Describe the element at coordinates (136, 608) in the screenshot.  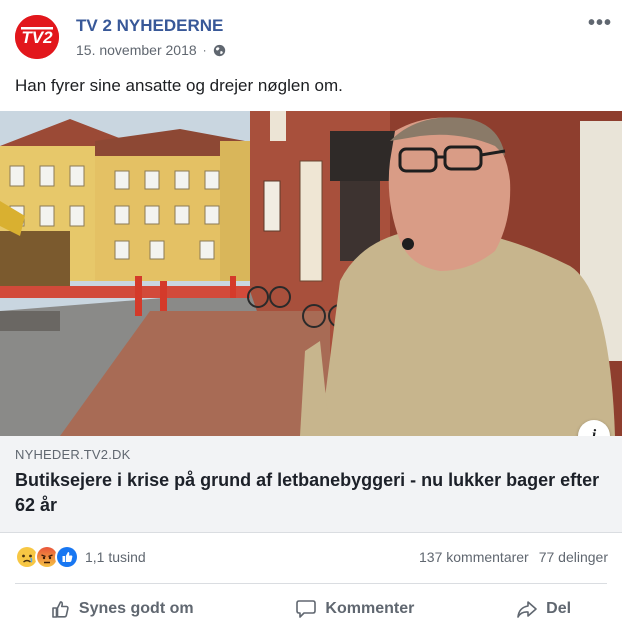
I see `like-button-label: Synes godt om` at that location.